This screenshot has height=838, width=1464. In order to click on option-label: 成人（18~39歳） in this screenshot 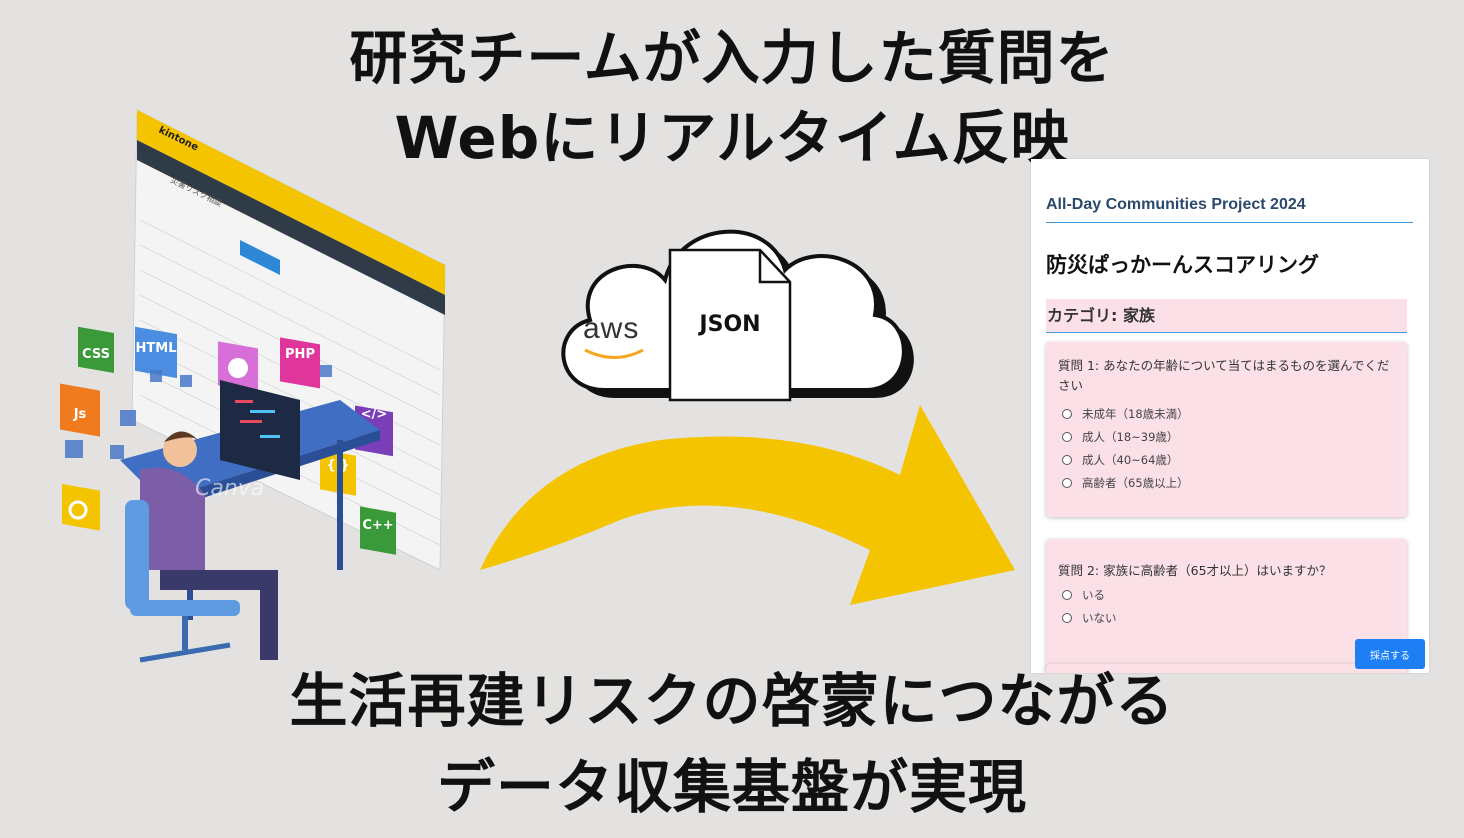, I will do `click(1130, 436)`.